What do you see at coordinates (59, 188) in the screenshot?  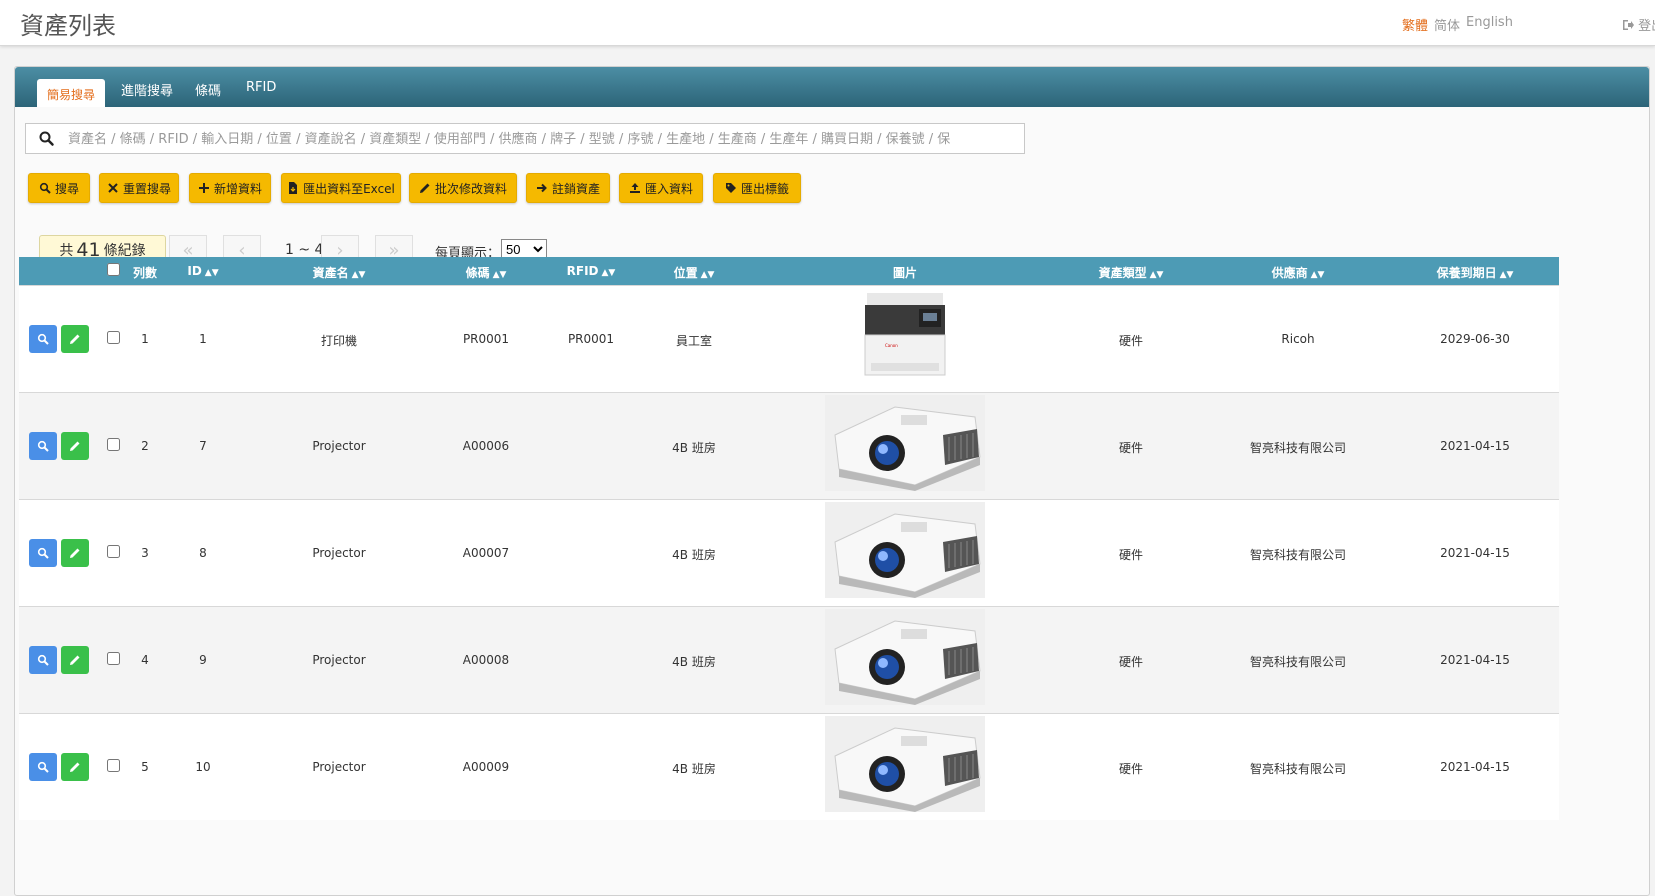 I see `search-button: 搜尋` at bounding box center [59, 188].